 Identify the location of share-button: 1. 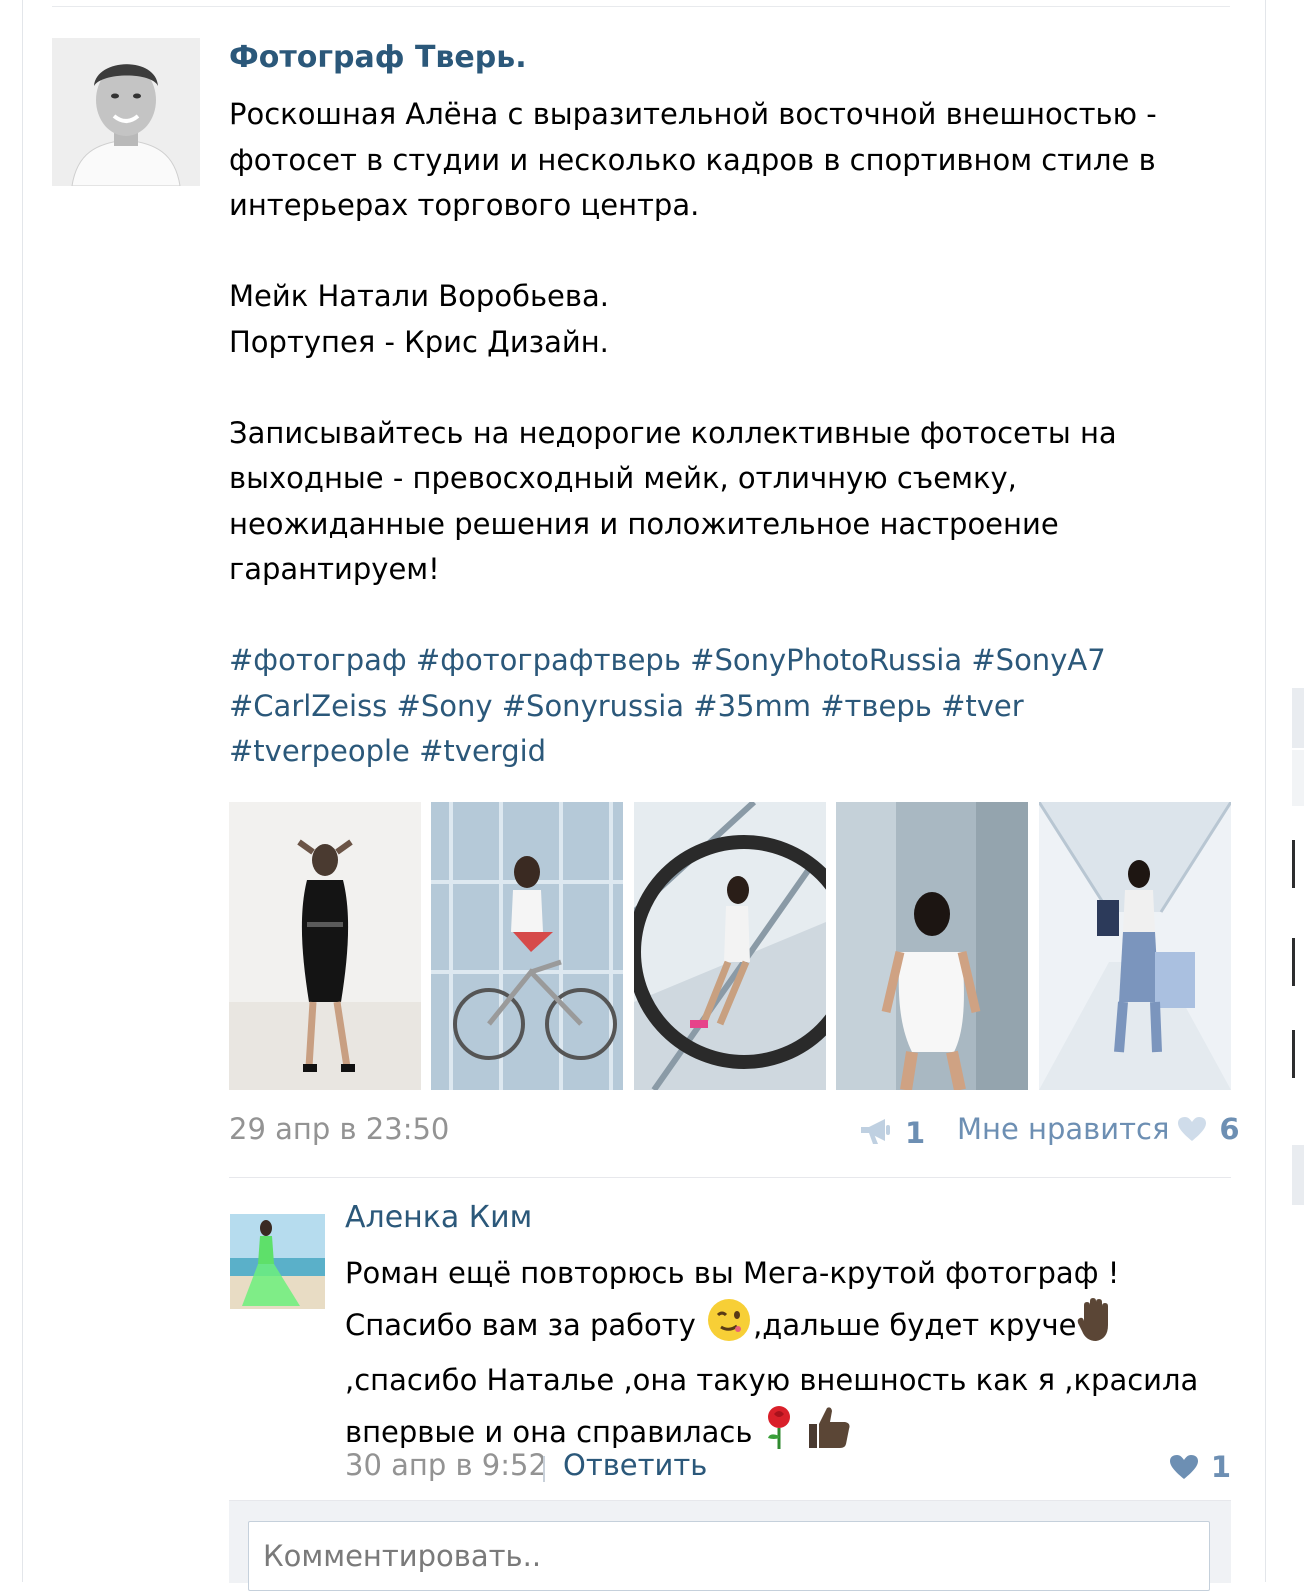
(892, 1133).